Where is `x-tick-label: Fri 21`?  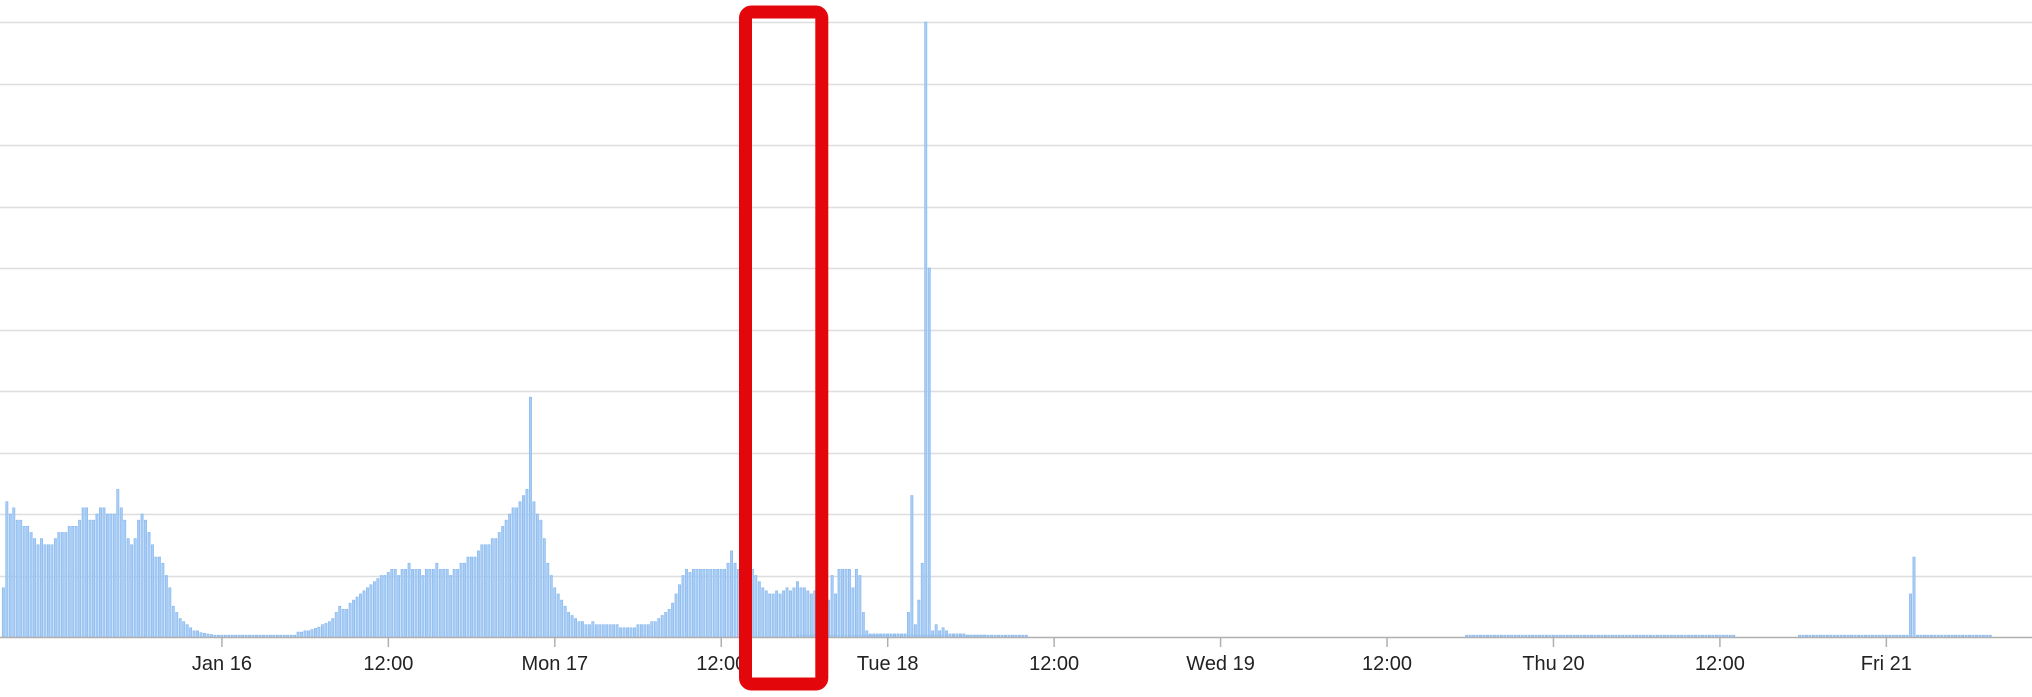 x-tick-label: Fri 21 is located at coordinates (1886, 664).